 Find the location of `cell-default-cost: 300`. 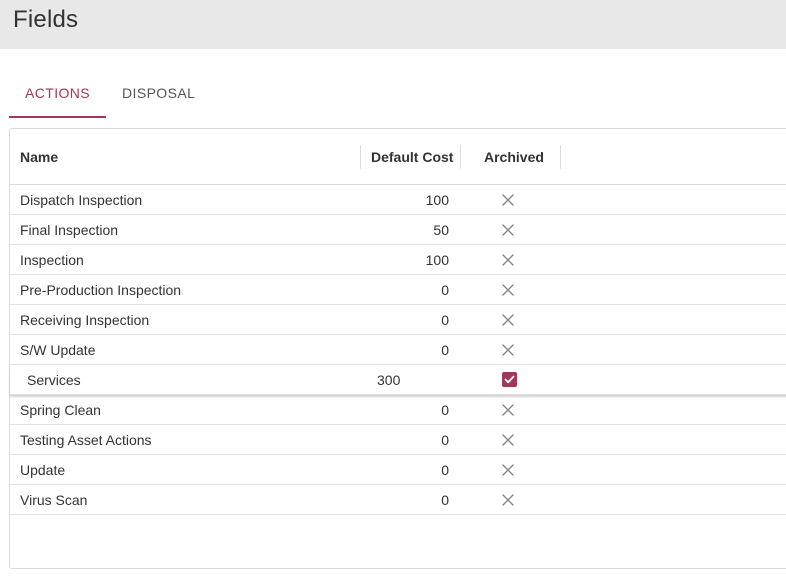

cell-default-cost: 300 is located at coordinates (388, 380).